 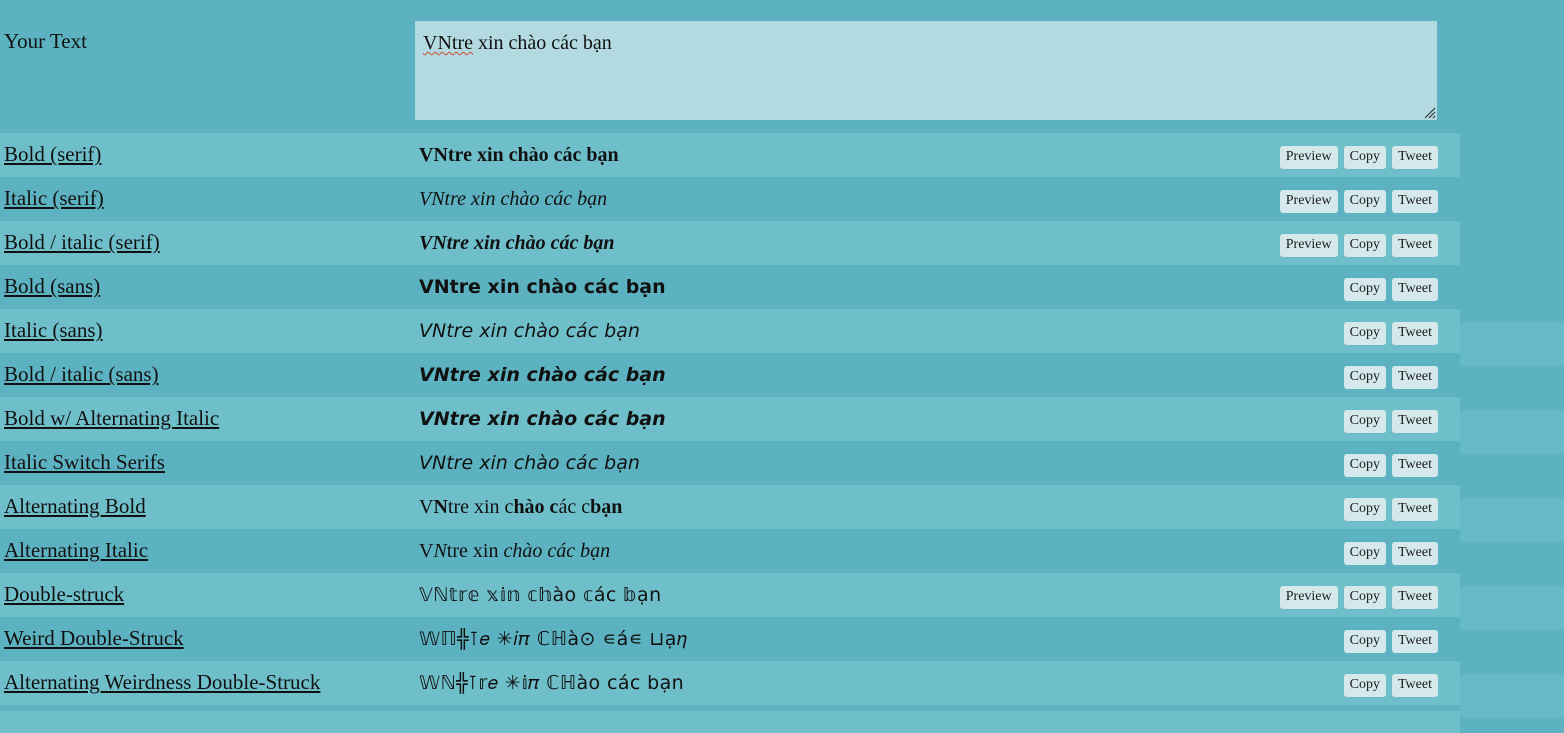 I want to click on textarea-value: VNtre xin chào các bạn, so click(x=517, y=43).